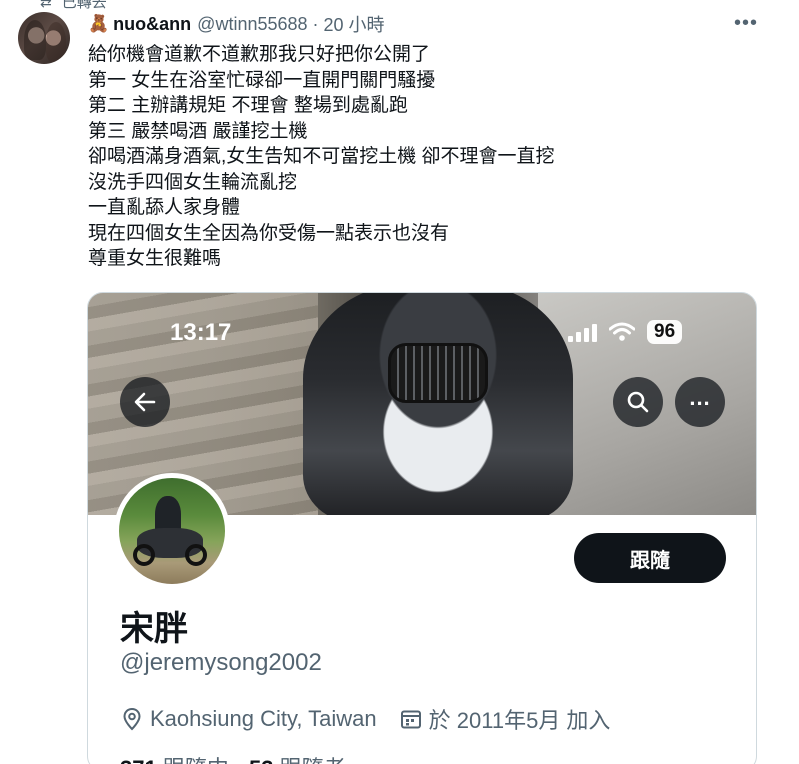 The width and height of the screenshot is (799, 764). Describe the element at coordinates (261, 760) in the screenshot. I see `followers-count: 53` at that location.